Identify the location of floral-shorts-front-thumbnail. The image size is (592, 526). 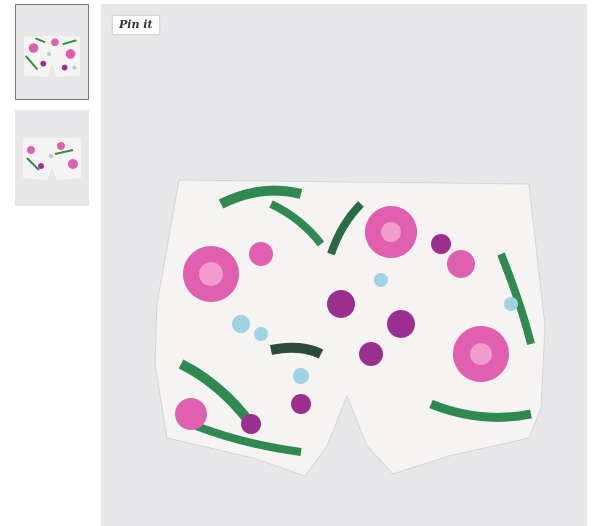
(52, 57).